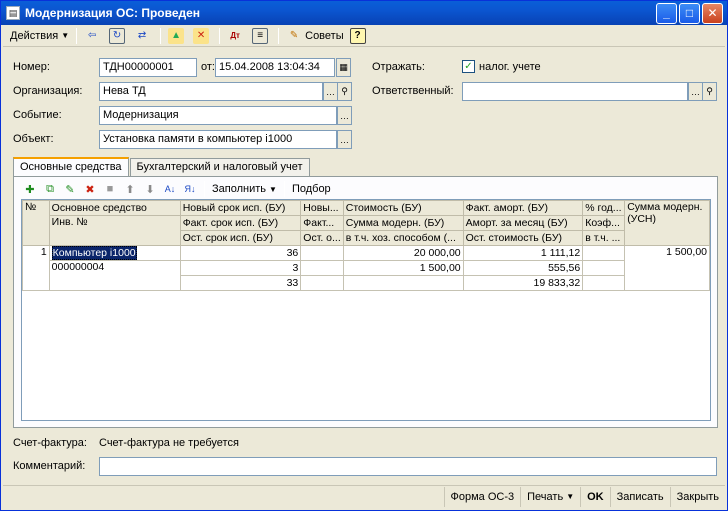 The height and width of the screenshot is (511, 728). Describe the element at coordinates (403, 268) in the screenshot. I see `cell-modern-sum: 1 500,00` at that location.